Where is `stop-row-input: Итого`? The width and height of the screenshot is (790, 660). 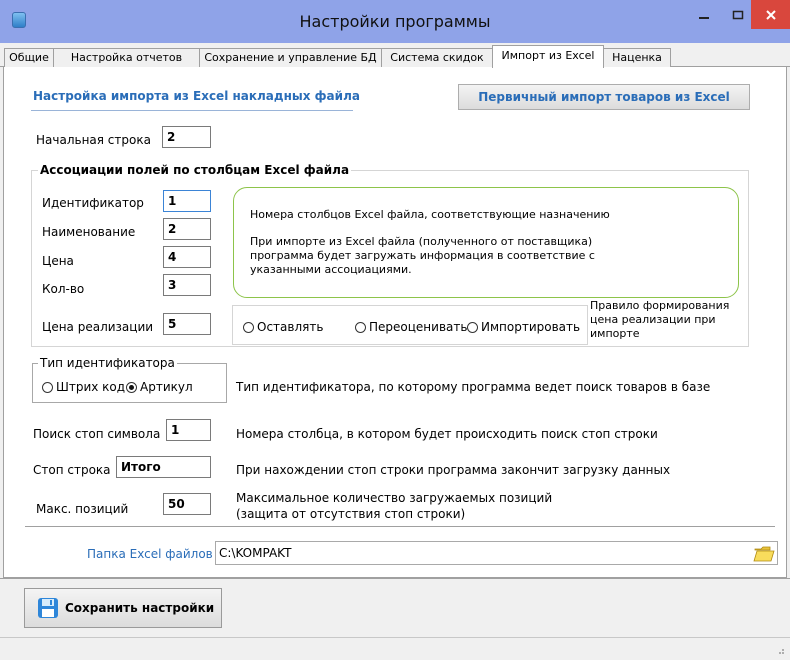
stop-row-input: Итого is located at coordinates (163, 467).